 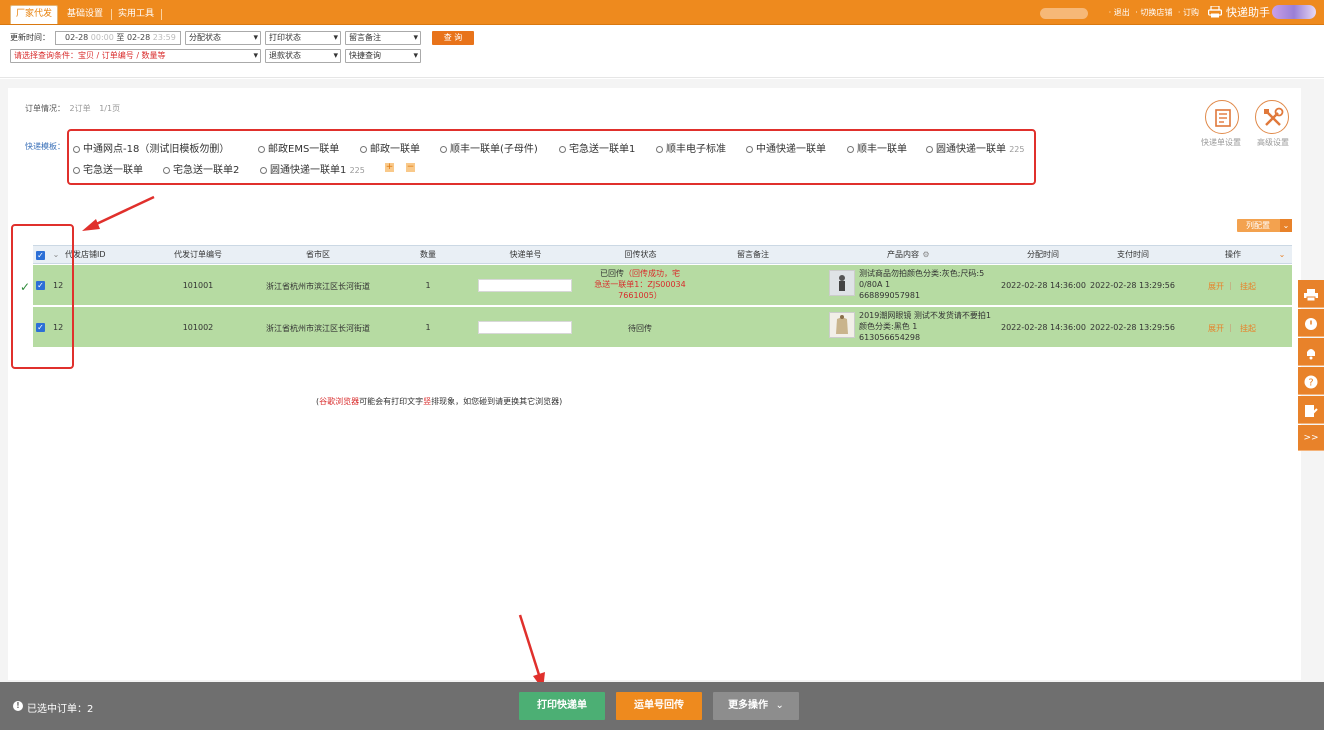 I want to click on range-to: 至, so click(x=120, y=37).